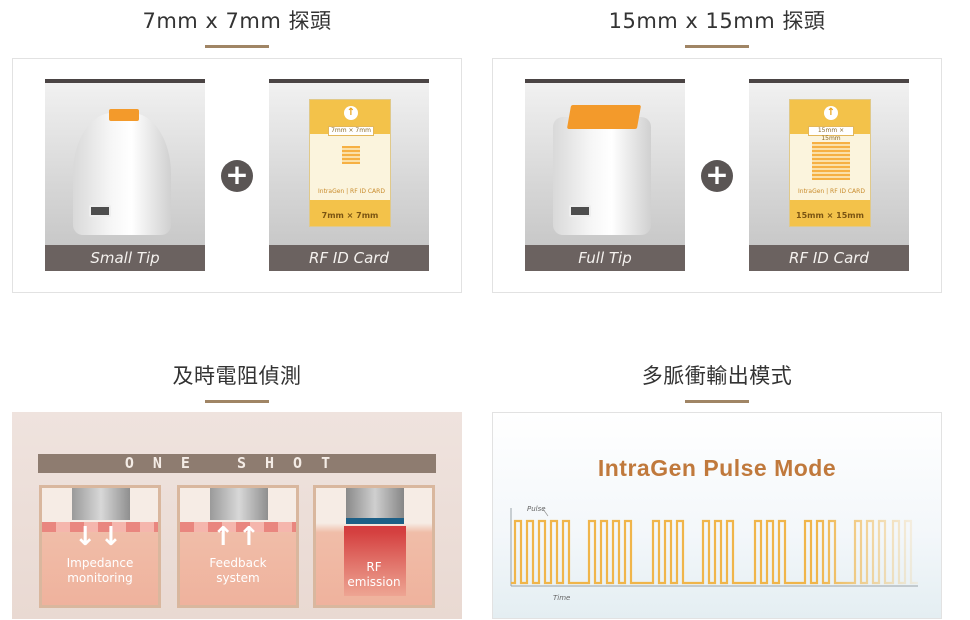 This screenshot has height=620, width=970. I want to click on card-size-label: 7mm × 7mm, so click(351, 131).